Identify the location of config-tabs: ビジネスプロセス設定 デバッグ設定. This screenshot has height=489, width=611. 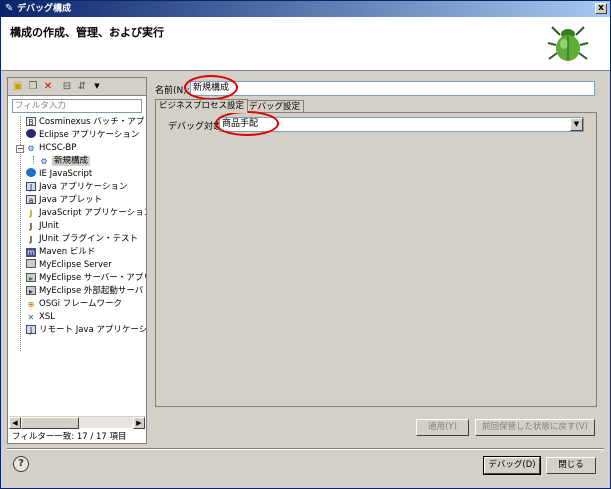
(375, 106).